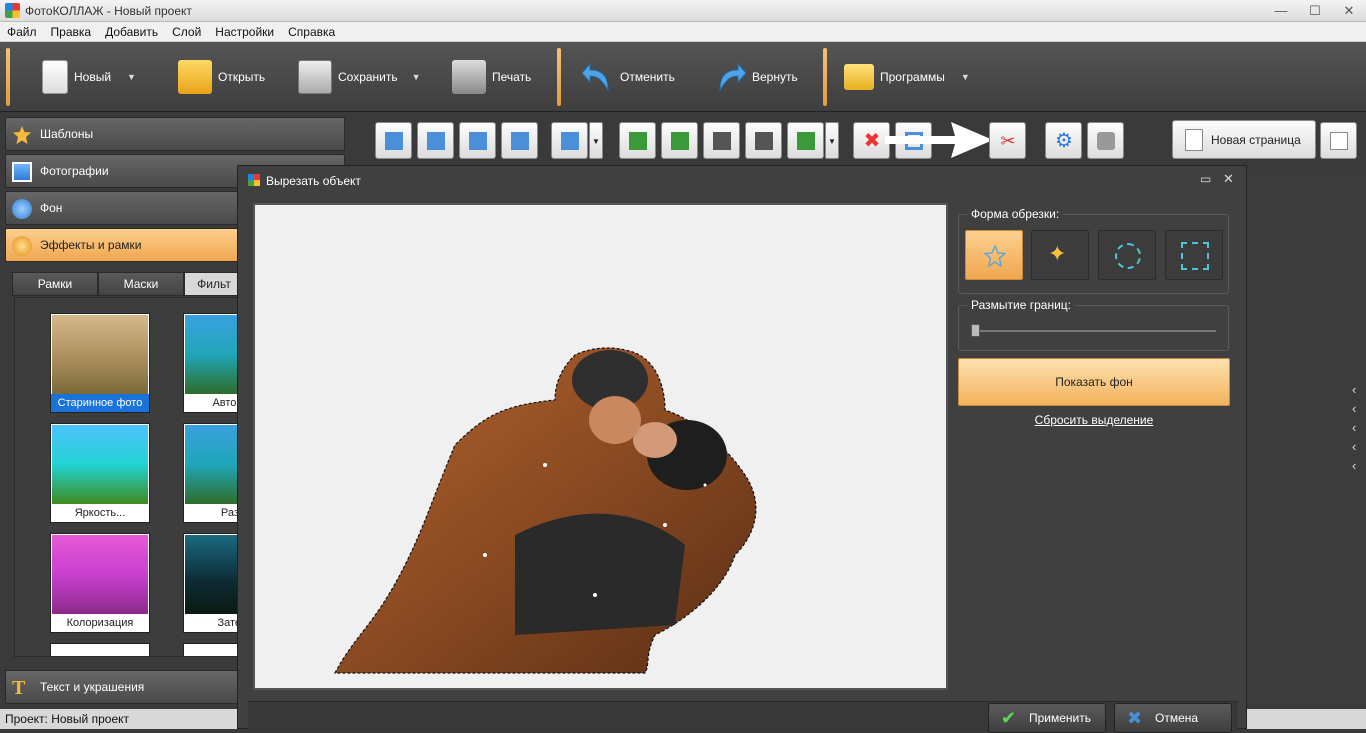 The height and width of the screenshot is (733, 1366). I want to click on flip-vertical-button, so click(763, 140).